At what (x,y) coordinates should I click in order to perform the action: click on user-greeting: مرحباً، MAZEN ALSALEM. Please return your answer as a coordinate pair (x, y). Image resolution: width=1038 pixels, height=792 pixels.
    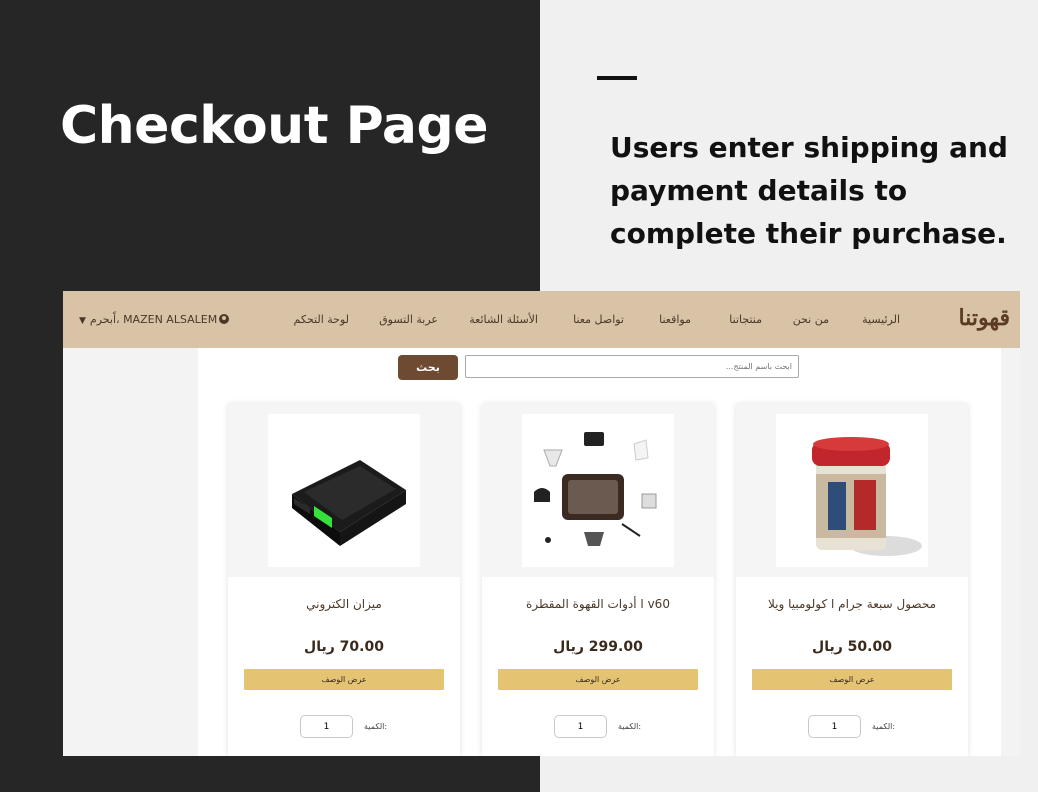
    Looking at the image, I should click on (153, 319).